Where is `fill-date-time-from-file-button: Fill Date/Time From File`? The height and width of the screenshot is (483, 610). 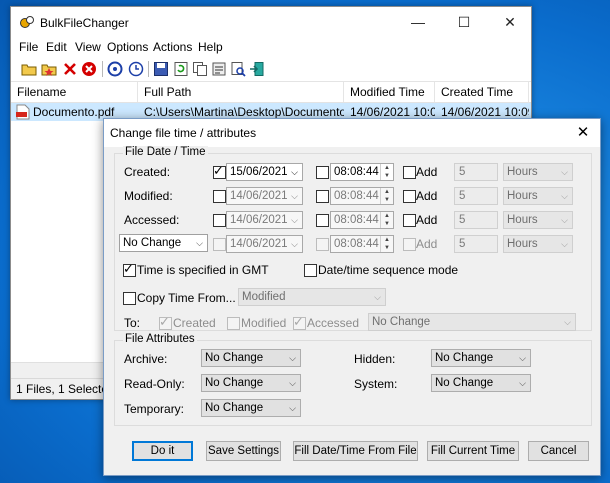
fill-date-time-from-file-button: Fill Date/Time From File is located at coordinates (355, 451).